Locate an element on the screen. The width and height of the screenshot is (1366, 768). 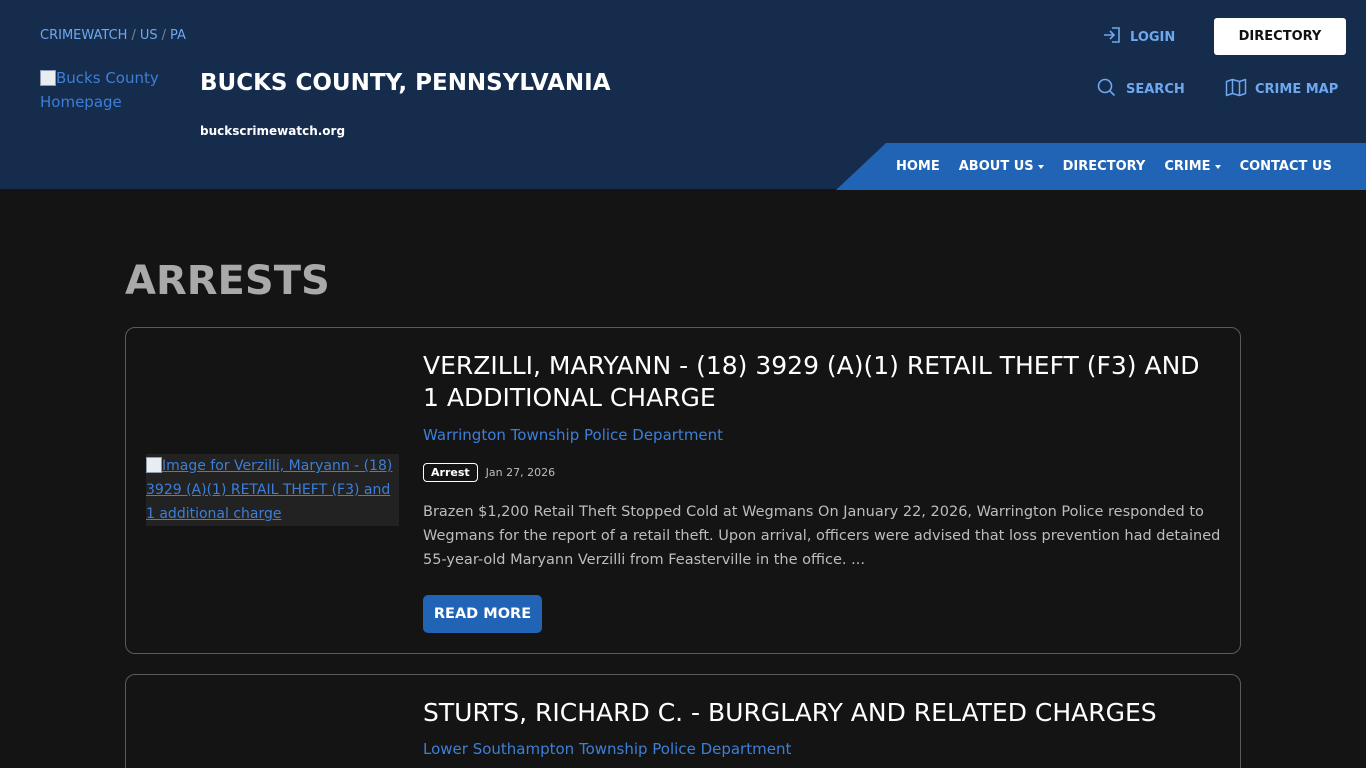
map-icon is located at coordinates (1236, 89).